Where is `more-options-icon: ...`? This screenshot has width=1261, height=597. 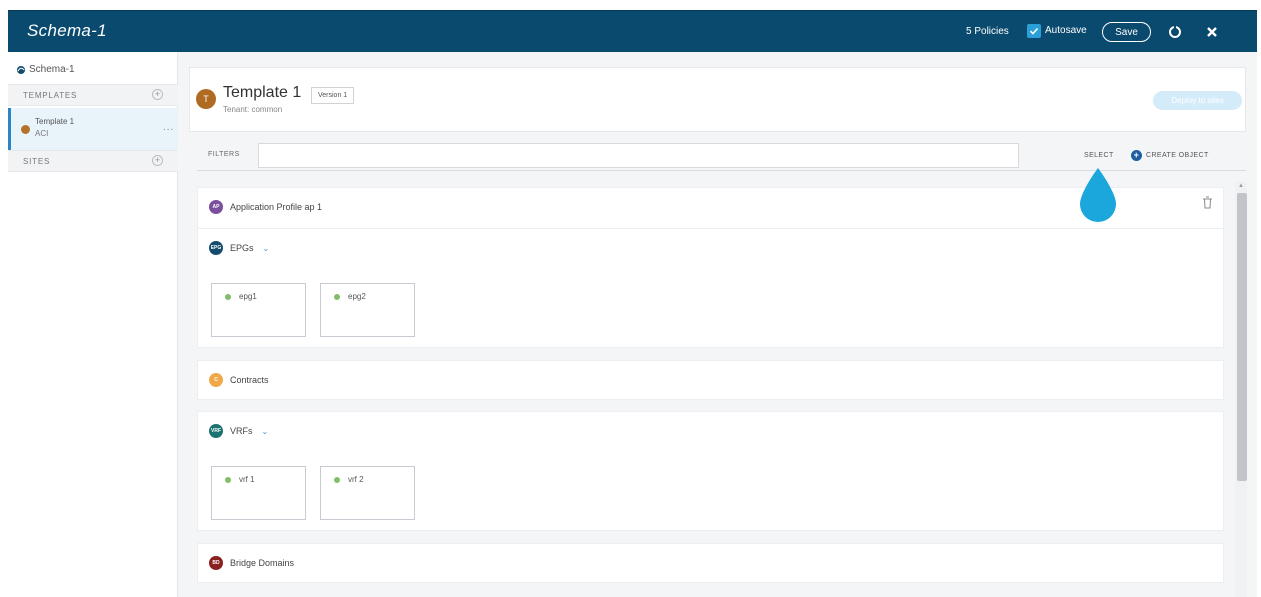
more-options-icon: ... is located at coordinates (168, 127).